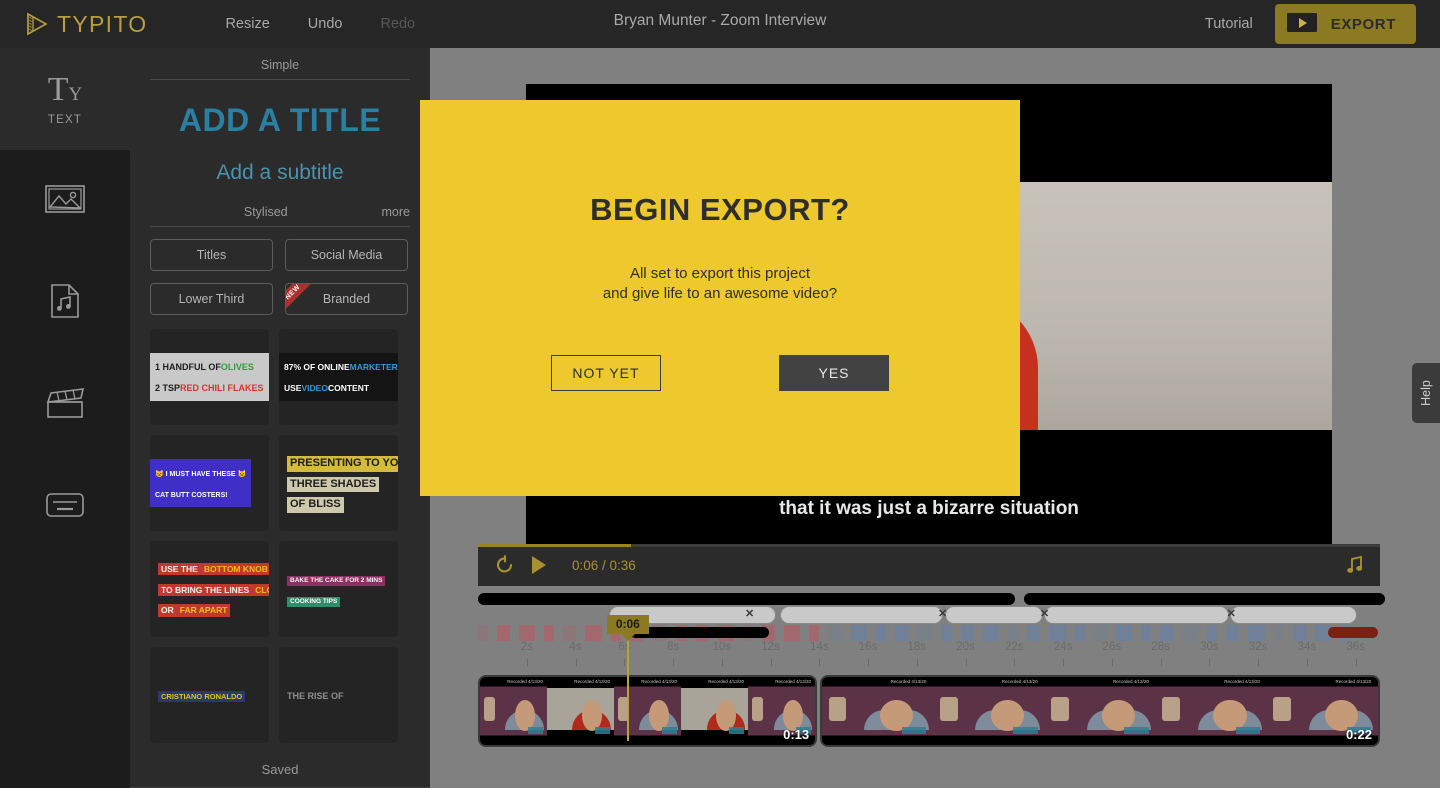  I want to click on section-stylised-row: Stylised more, so click(280, 211).